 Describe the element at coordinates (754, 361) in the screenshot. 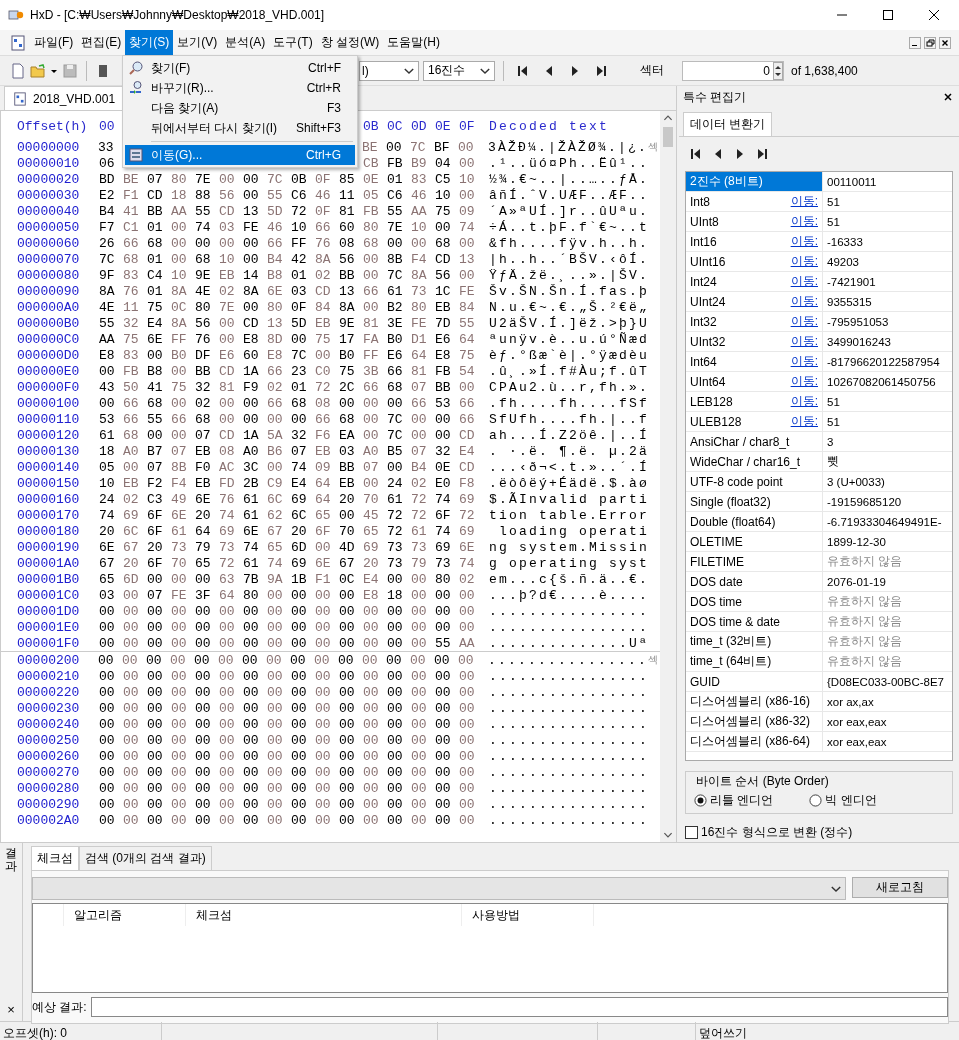

I see `type-cell: Int64 이동:` at that location.